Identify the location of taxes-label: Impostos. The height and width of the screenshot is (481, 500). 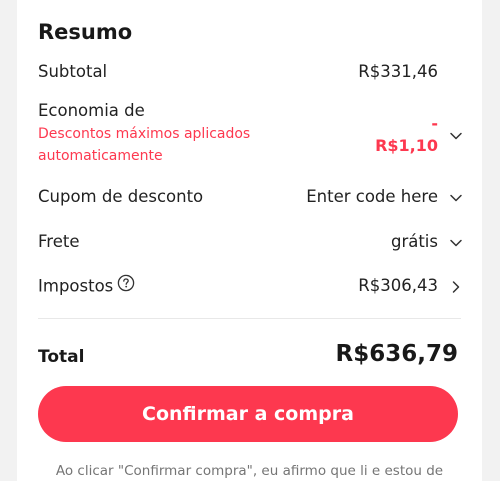
(76, 286).